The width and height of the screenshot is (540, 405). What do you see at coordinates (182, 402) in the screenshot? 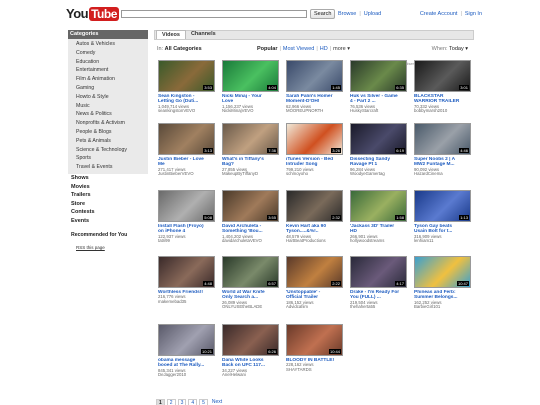
I see `page-link: 3` at bounding box center [182, 402].